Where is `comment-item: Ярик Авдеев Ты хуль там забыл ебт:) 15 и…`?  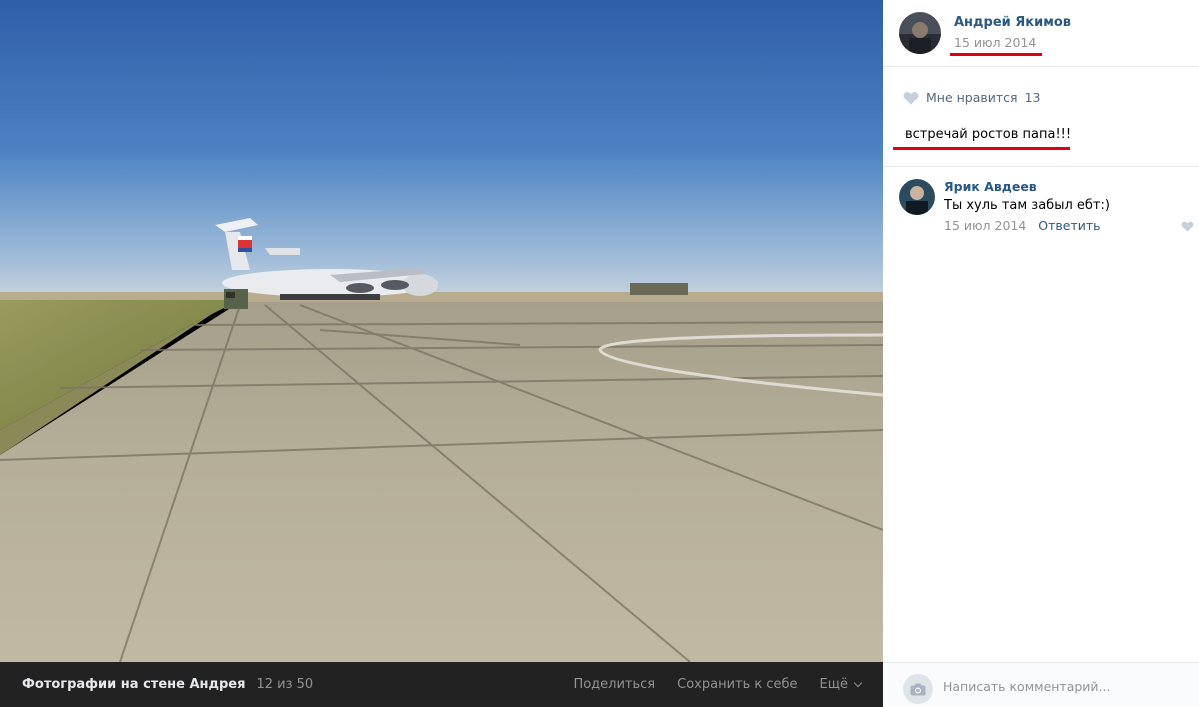
comment-item: Ярик Авдеев Ты хуль там забыл ебт:) 15 и… is located at coordinates (1041, 207).